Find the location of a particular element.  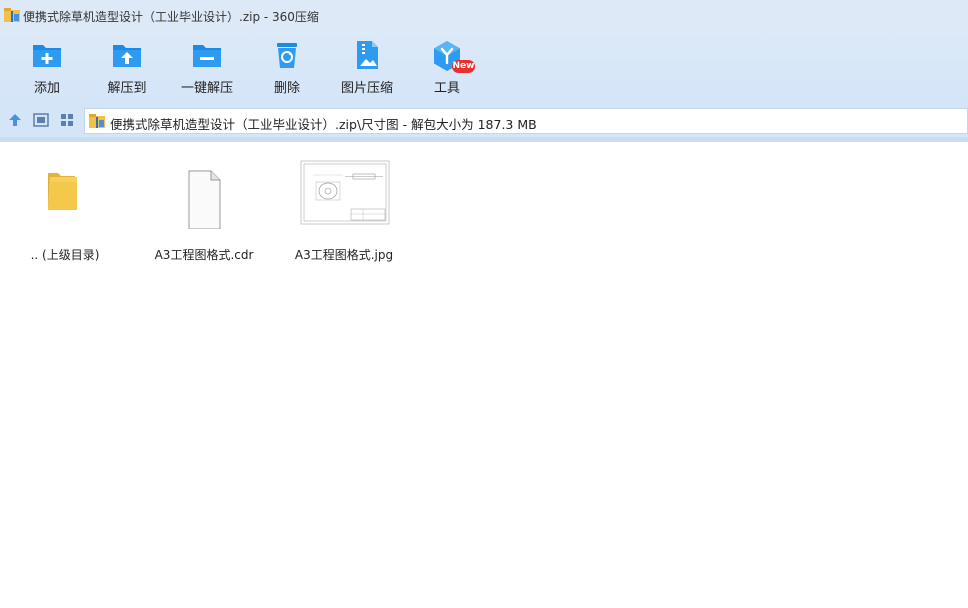

recycle-bin-icon is located at coordinates (287, 55).